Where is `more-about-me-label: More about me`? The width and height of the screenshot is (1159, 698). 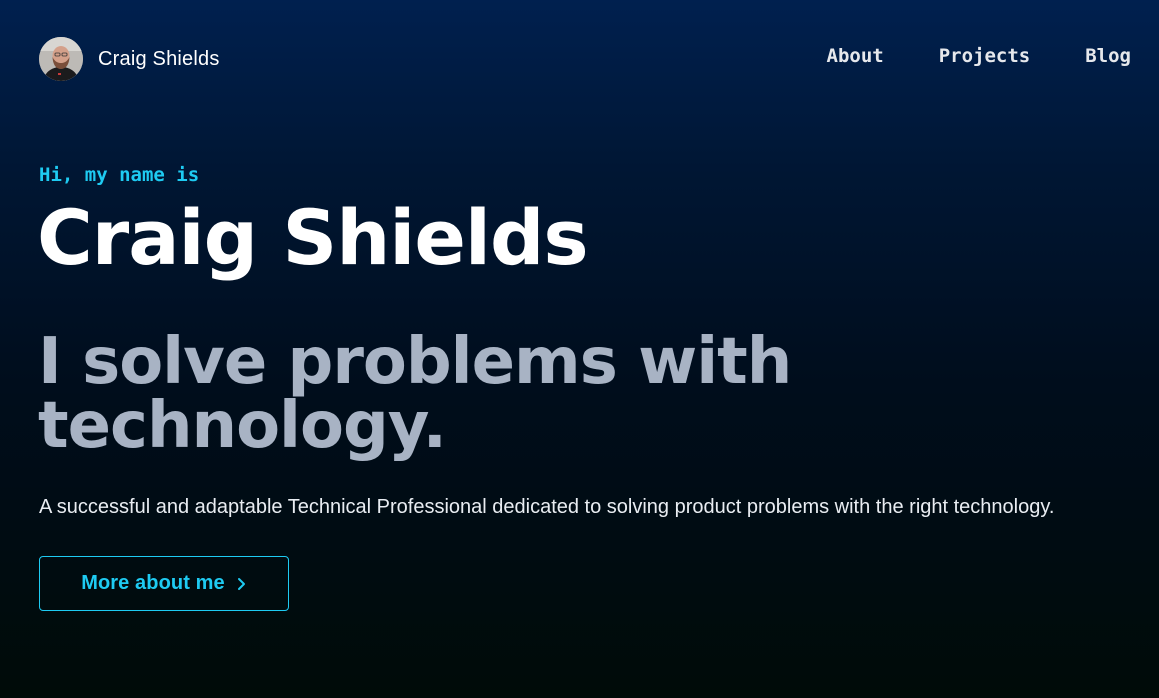 more-about-me-label: More about me is located at coordinates (153, 583).